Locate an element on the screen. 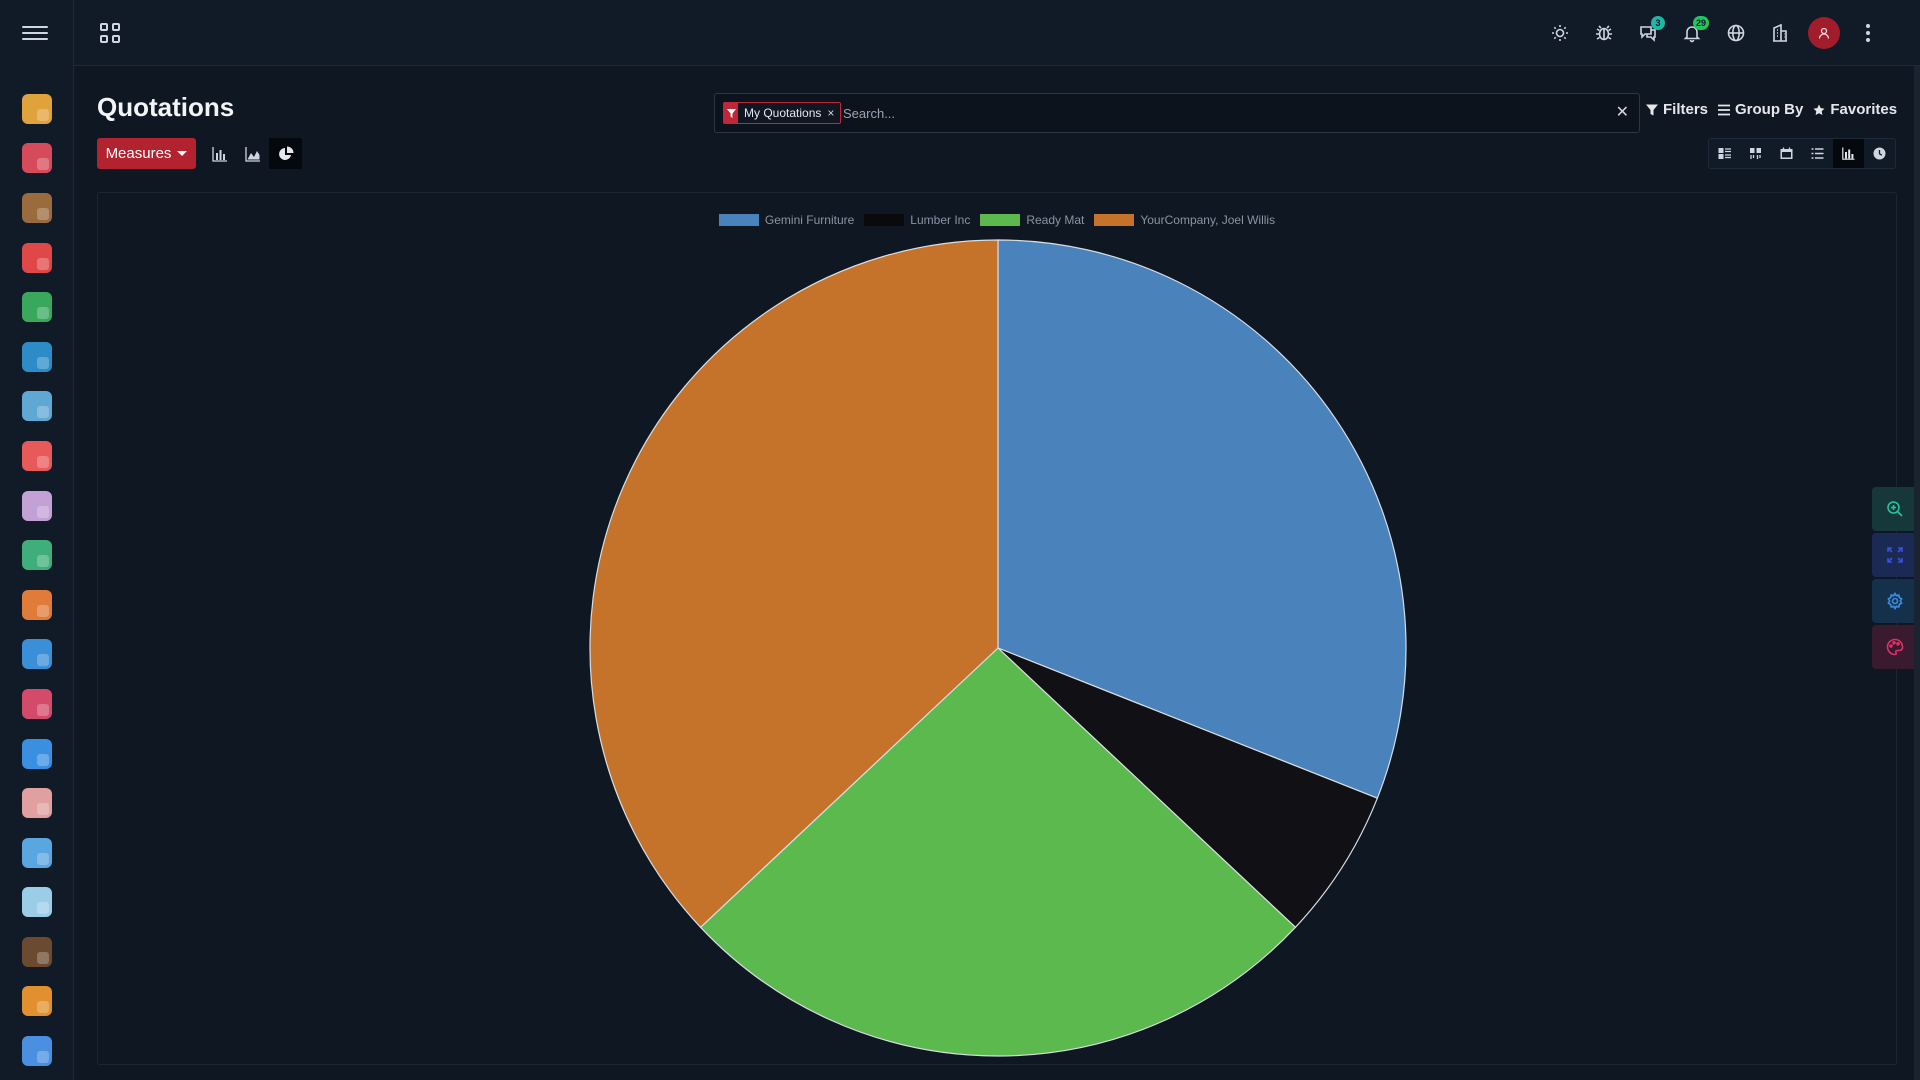 The height and width of the screenshot is (1080, 1920). scrollbar is located at coordinates (1917, 573).